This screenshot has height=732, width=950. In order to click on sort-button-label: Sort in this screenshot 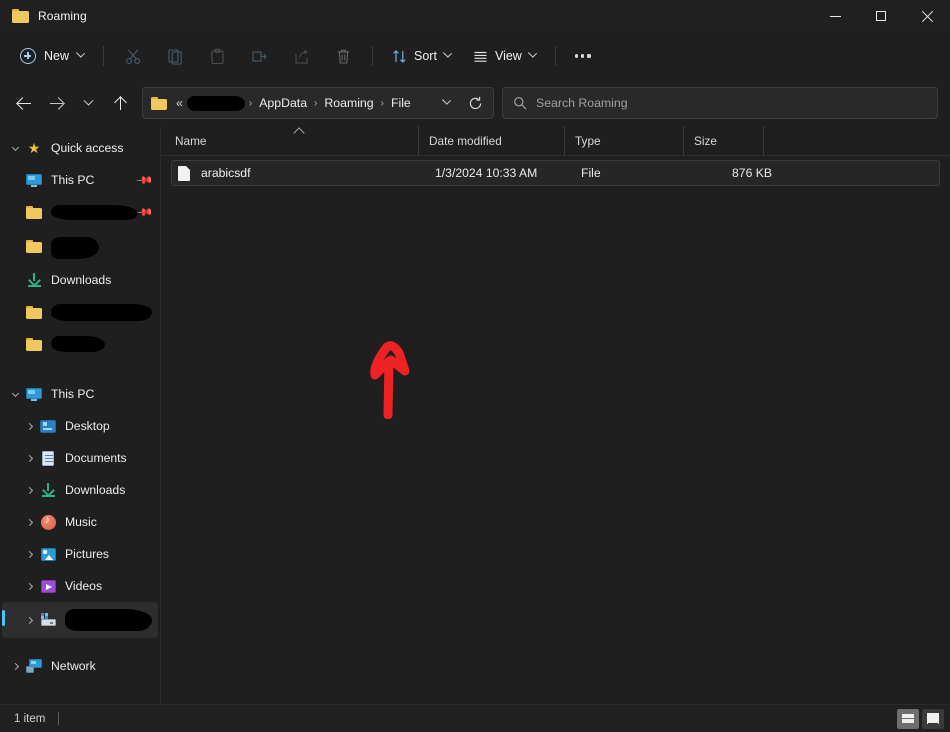, I will do `click(425, 56)`.